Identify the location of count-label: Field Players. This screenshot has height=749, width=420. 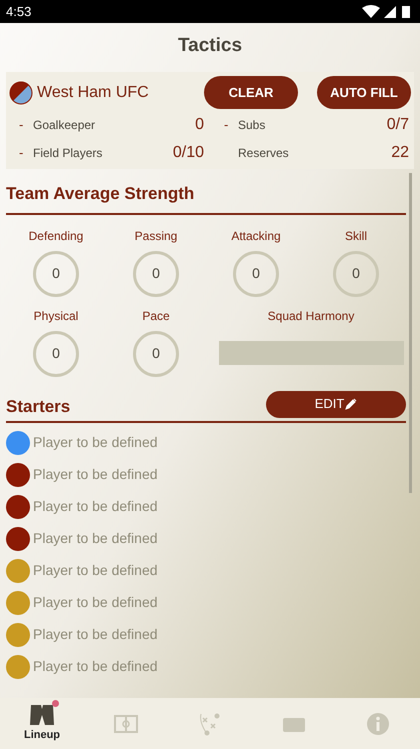
(68, 153).